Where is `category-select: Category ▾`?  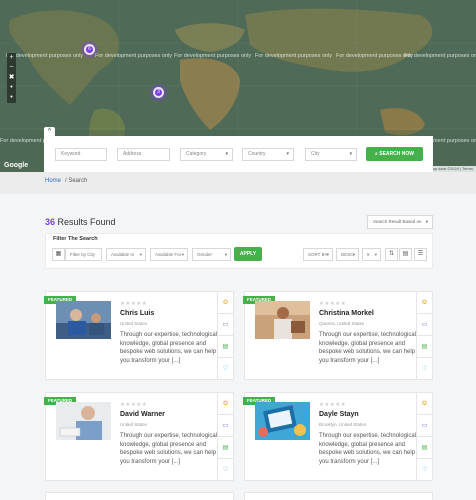
category-select: Category ▾ is located at coordinates (206, 154).